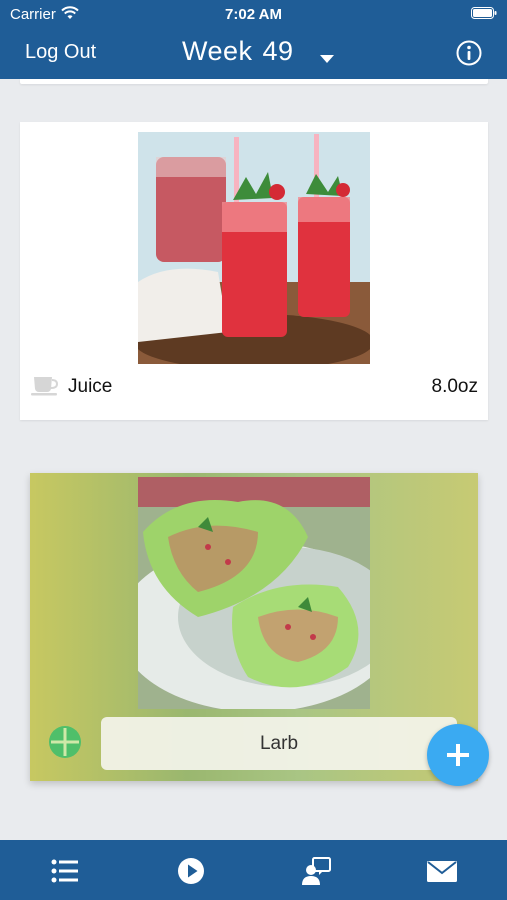 Image resolution: width=507 pixels, height=900 pixels. Describe the element at coordinates (254, 248) in the screenshot. I see `juice-photo` at that location.